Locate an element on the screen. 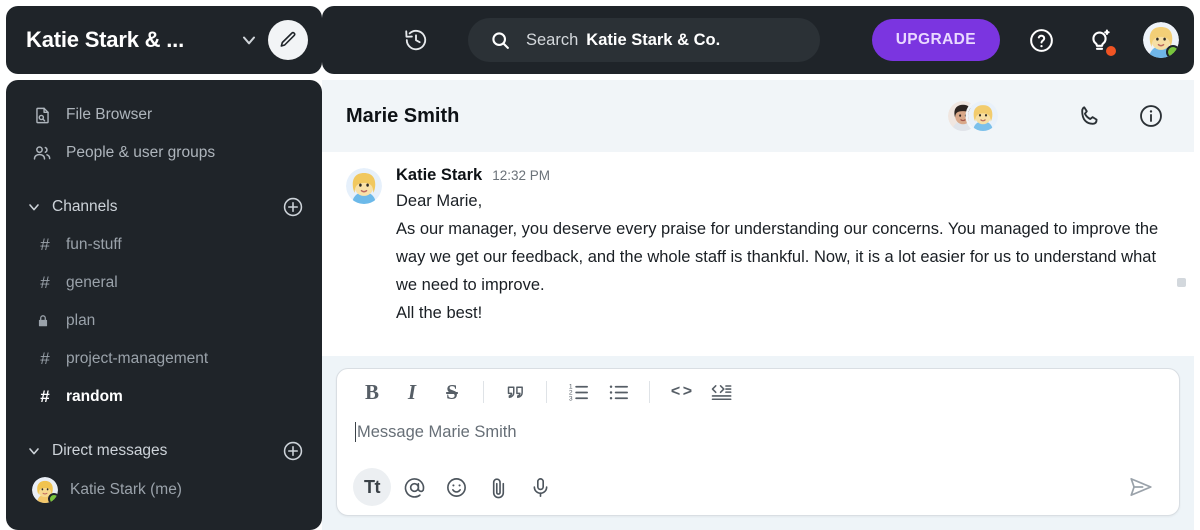 This screenshot has height=530, width=1200. composer-actions: Tt is located at coordinates (758, 487).